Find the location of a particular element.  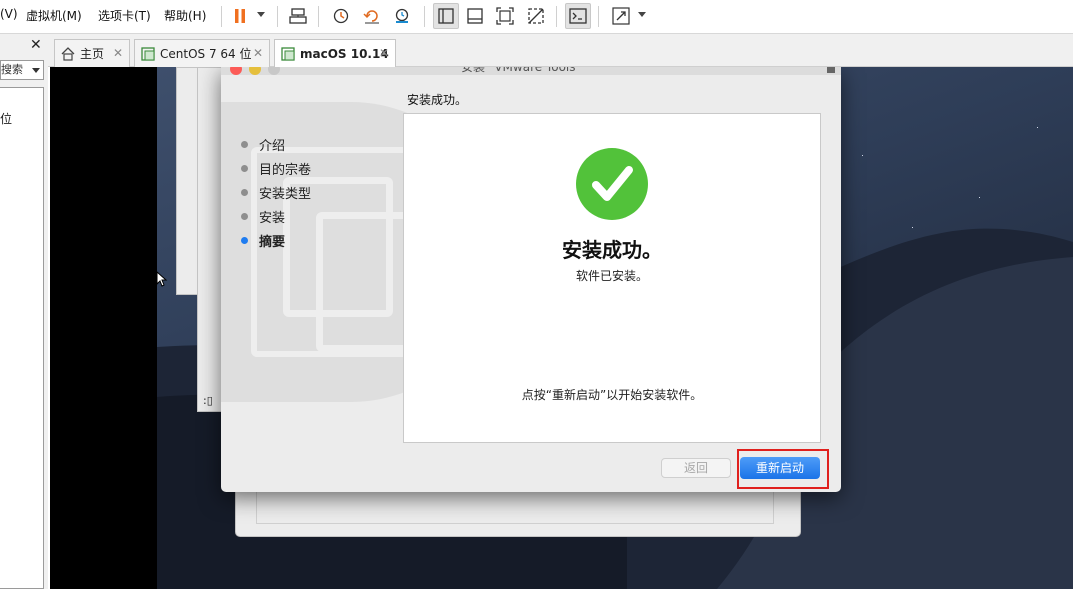

installer-heading: 安装成功。 is located at coordinates (437, 100).